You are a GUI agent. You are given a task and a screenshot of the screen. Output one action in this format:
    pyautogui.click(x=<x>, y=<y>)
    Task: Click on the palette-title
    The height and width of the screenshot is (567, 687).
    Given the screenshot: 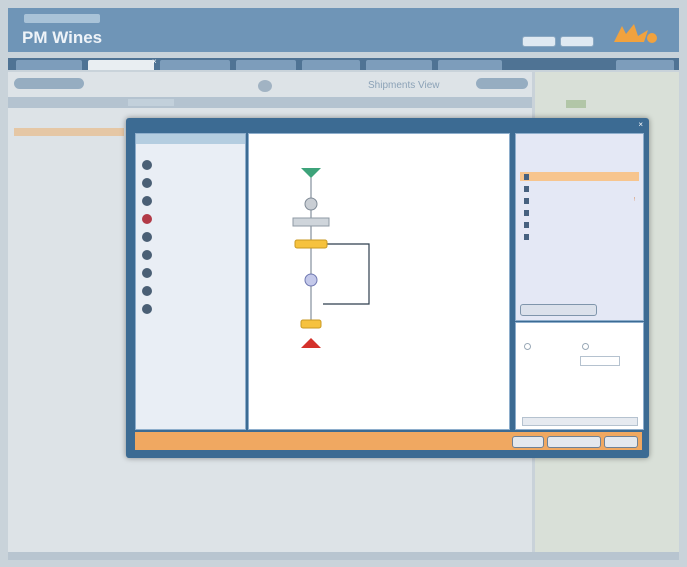 What is the action you would take?
    pyautogui.click(x=190, y=139)
    